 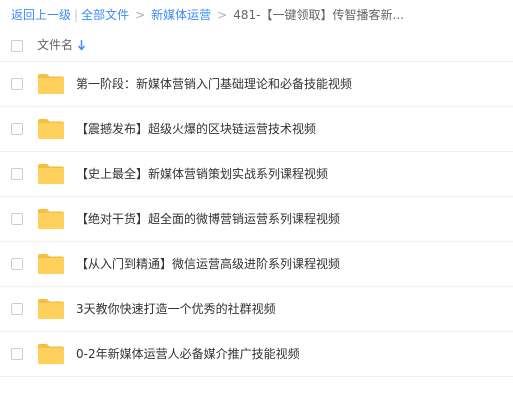 I want to click on file-name: 0-2年新媒体运营人必备媒介推广技能视频, so click(x=188, y=354).